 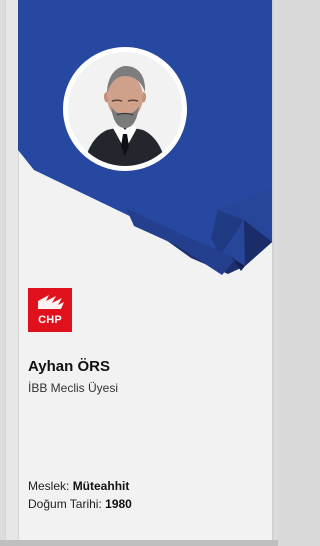 What do you see at coordinates (69, 366) in the screenshot?
I see `person-name: Ayhan ÖRS` at bounding box center [69, 366].